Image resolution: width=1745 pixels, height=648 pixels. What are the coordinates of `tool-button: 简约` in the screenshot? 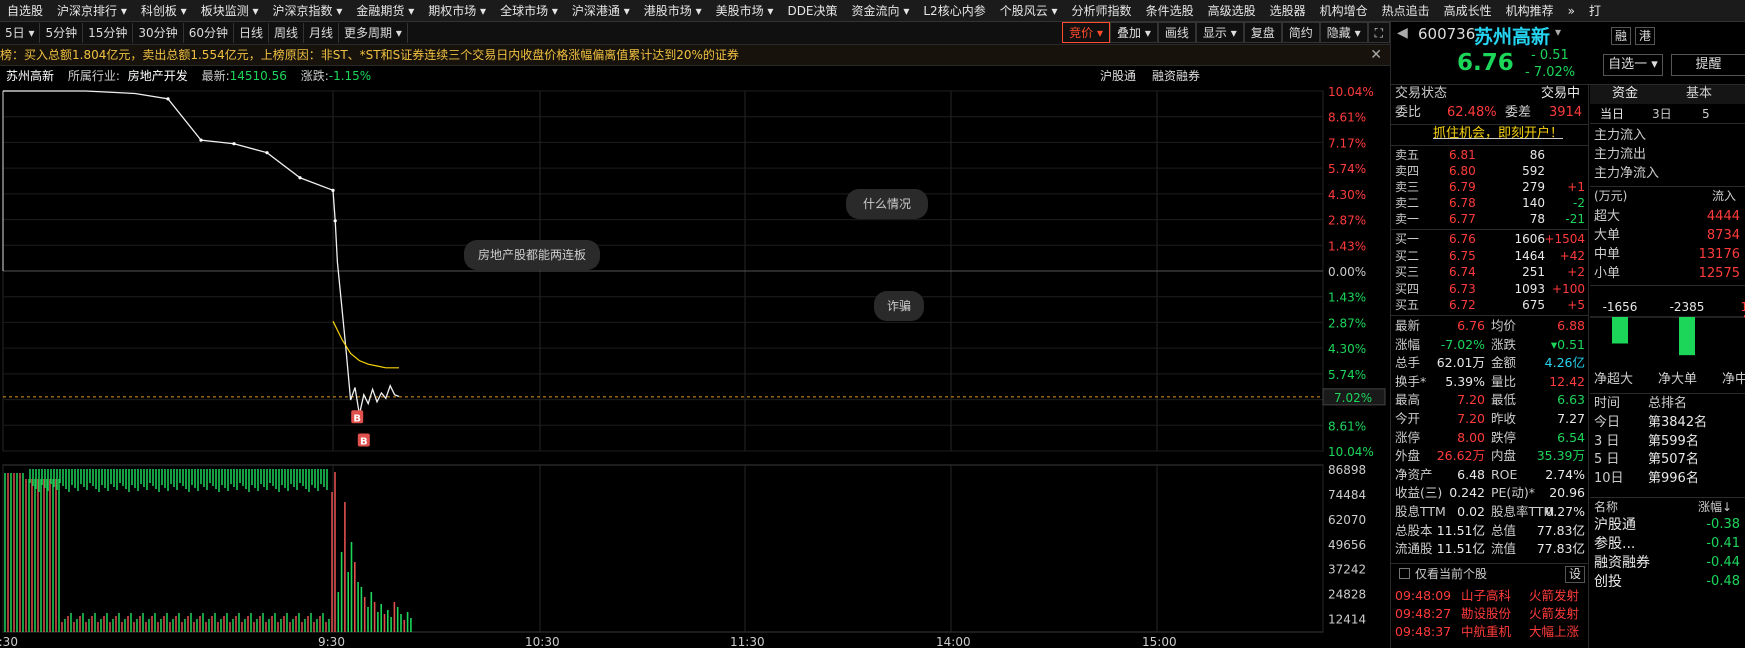 It's located at (1300, 32).